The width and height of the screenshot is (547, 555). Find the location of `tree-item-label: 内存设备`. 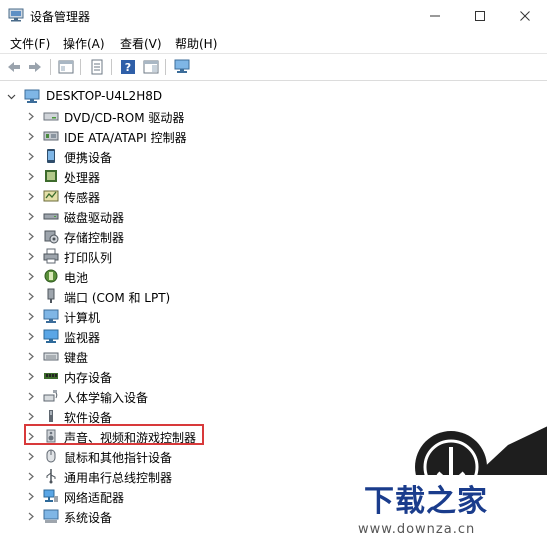

tree-item-label: 内存设备 is located at coordinates (88, 378).